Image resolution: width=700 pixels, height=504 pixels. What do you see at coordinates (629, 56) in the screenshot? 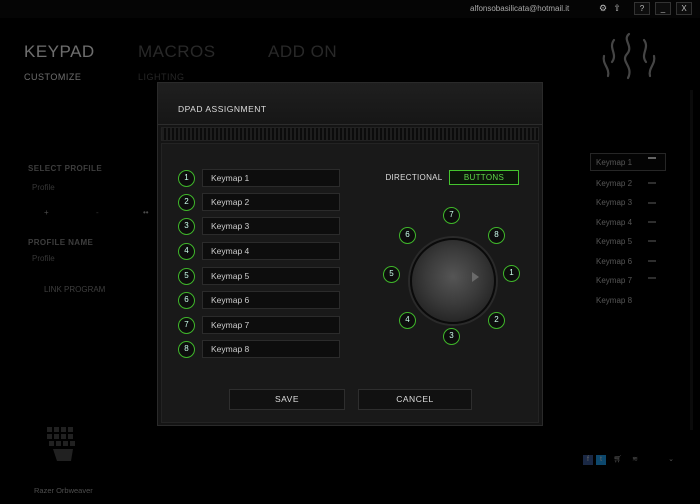
I see `razer-logo-icon` at bounding box center [629, 56].